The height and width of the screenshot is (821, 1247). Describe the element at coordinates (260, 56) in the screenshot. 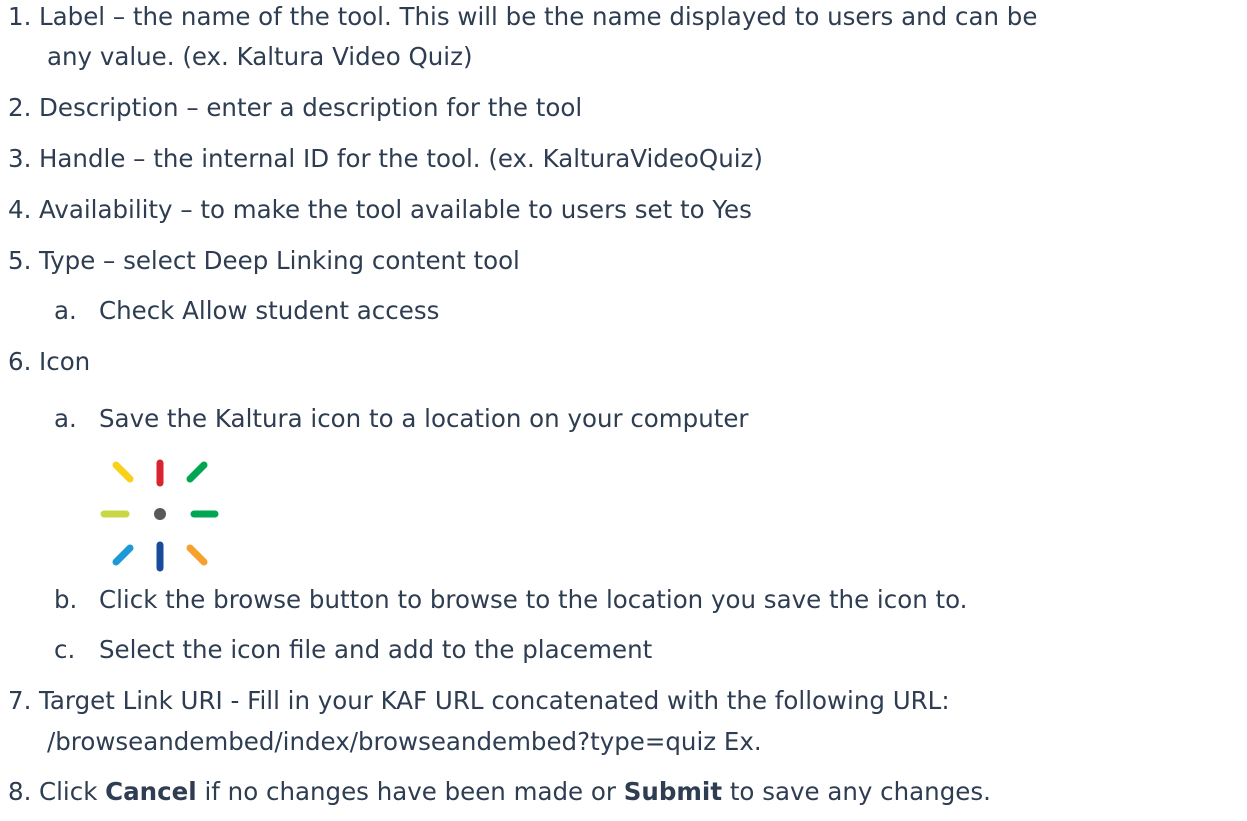

I see `list-item-1-continuation: any value. (ex. Kaltura Video Quiz)` at that location.